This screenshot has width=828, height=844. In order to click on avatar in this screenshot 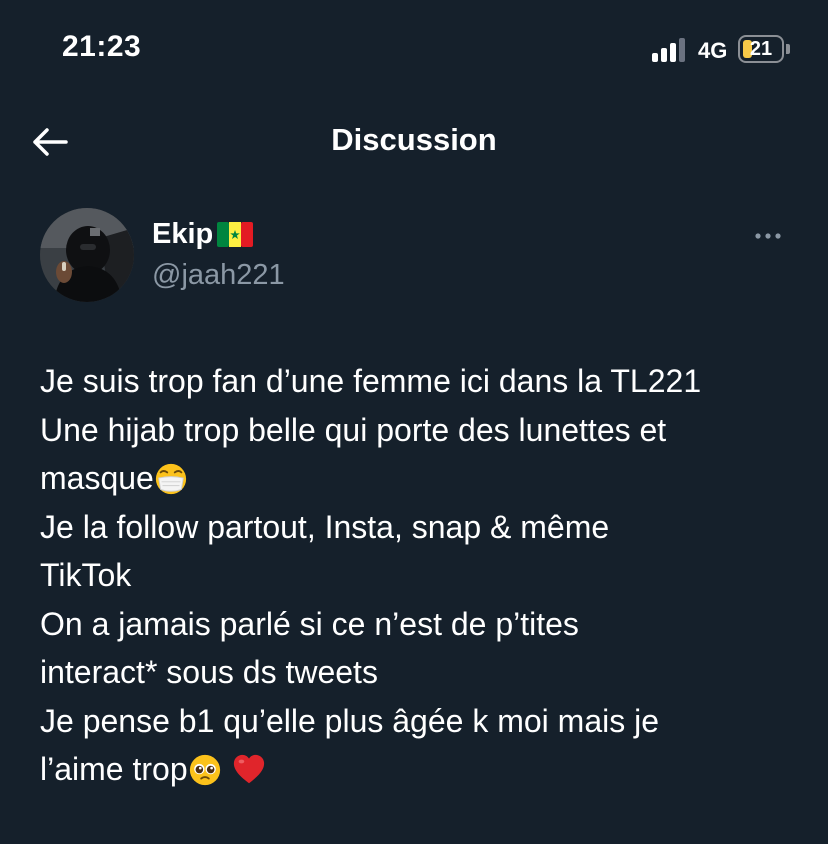, I will do `click(87, 255)`.